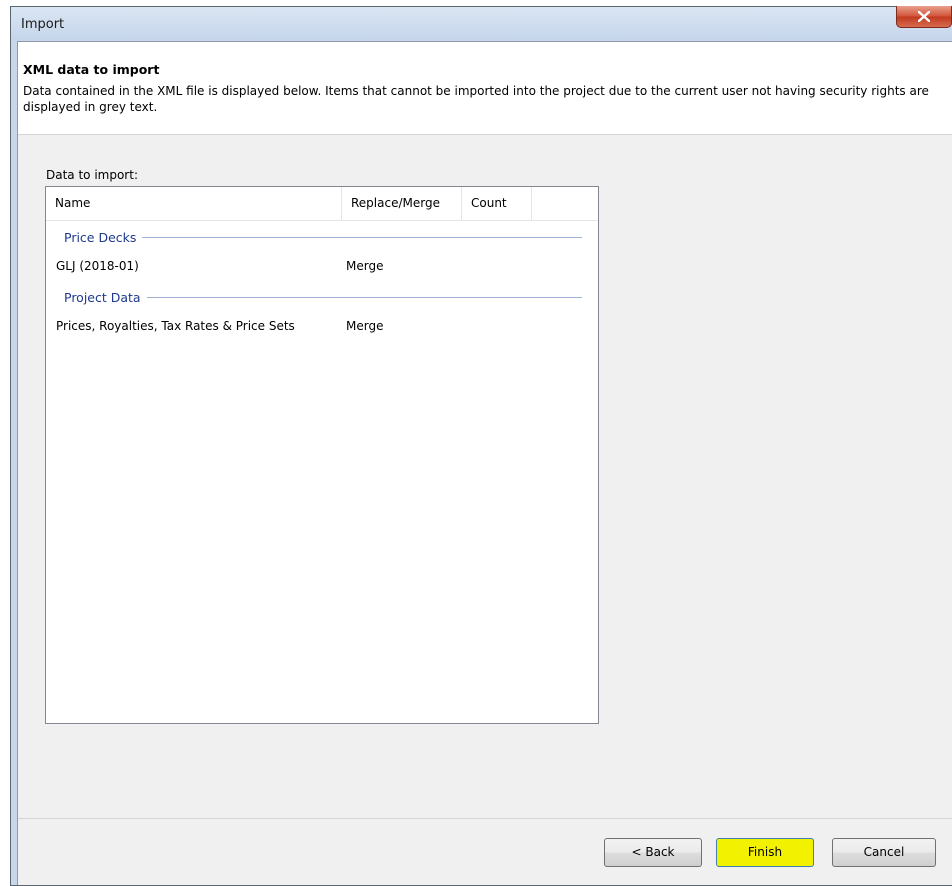  I want to click on back-button: < Back, so click(653, 852).